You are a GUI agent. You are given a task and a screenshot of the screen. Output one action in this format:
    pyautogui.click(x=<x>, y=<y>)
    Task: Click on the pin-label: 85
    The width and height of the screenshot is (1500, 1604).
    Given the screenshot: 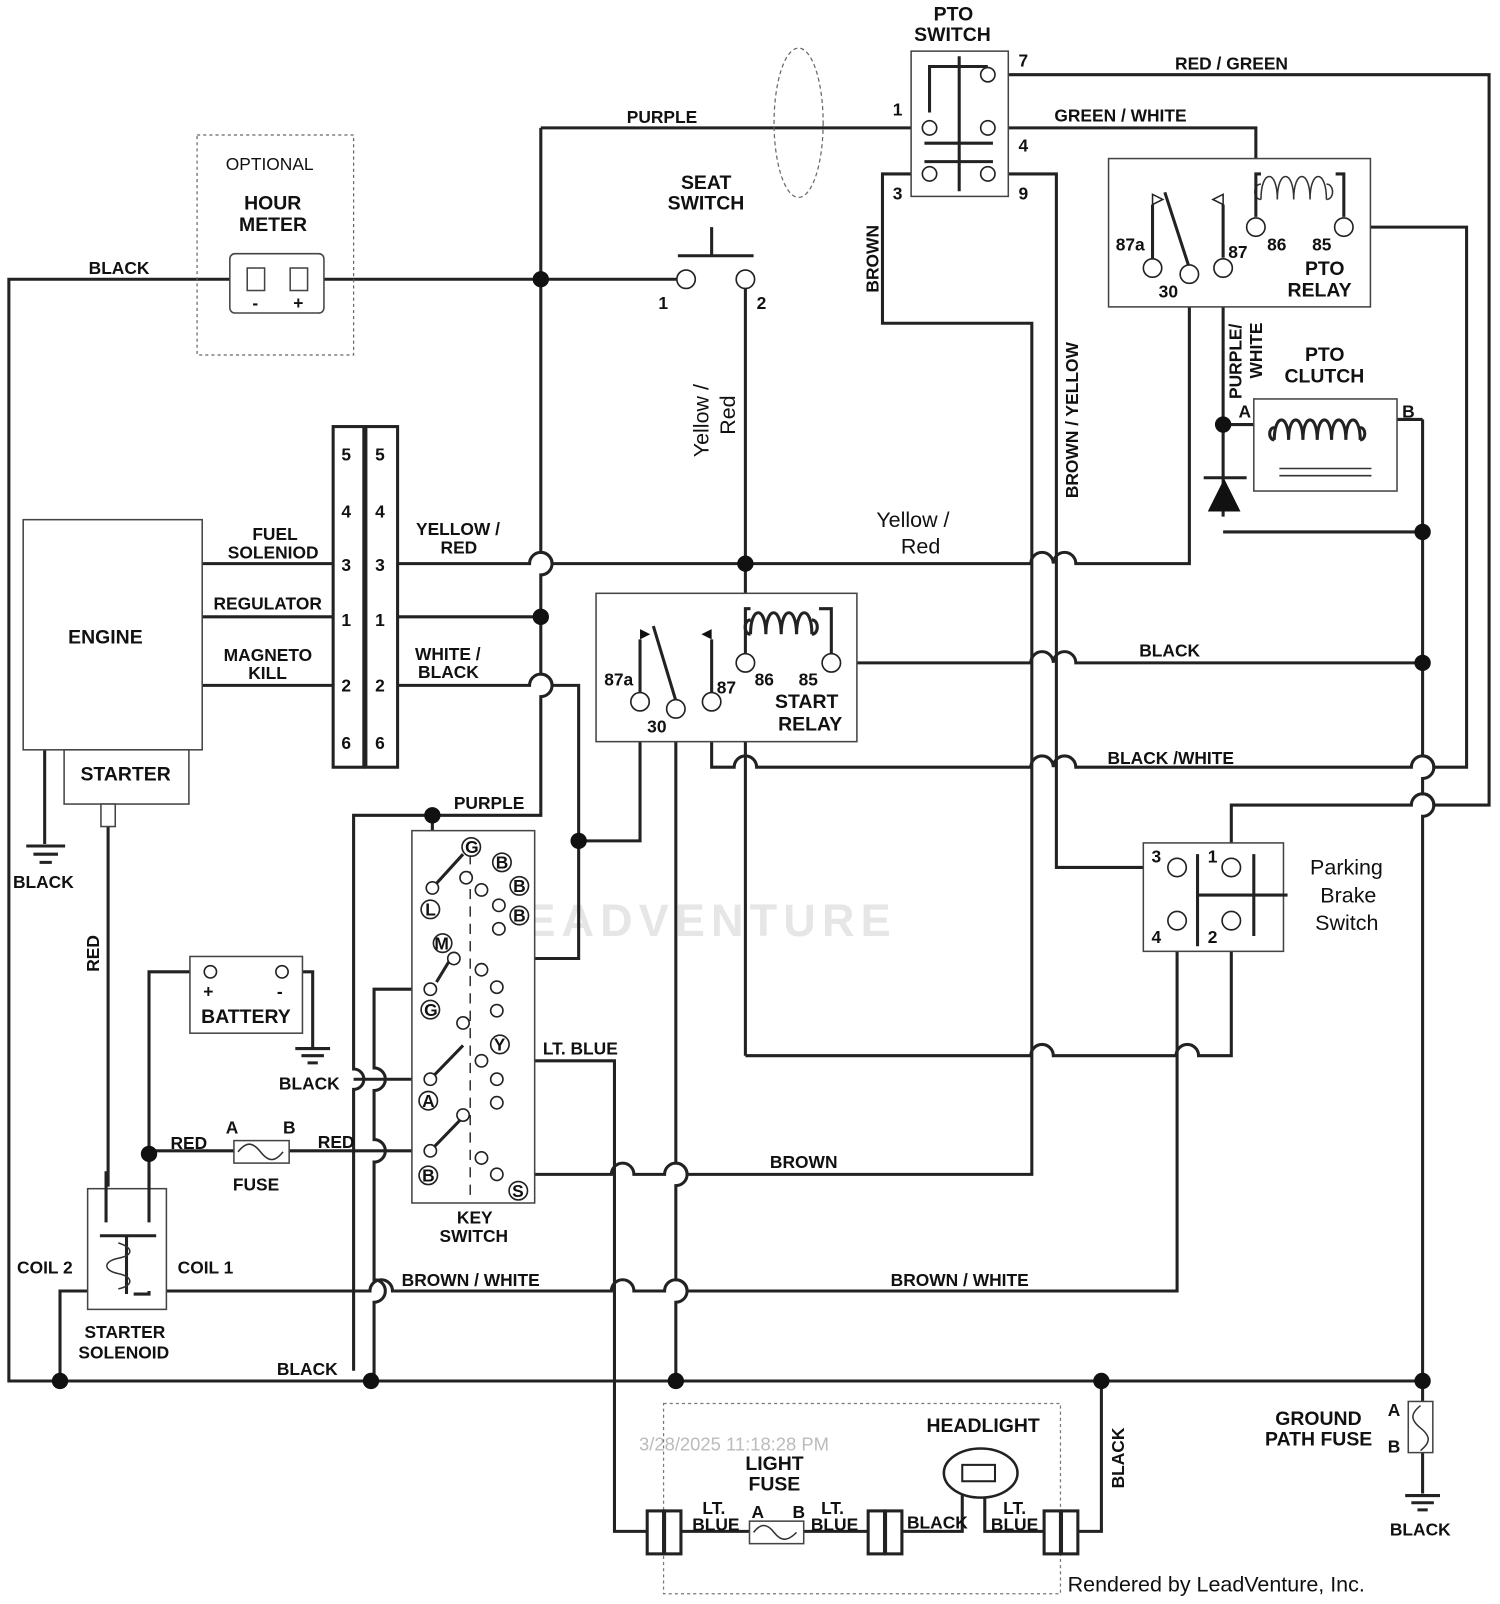 What is the action you would take?
    pyautogui.click(x=809, y=679)
    